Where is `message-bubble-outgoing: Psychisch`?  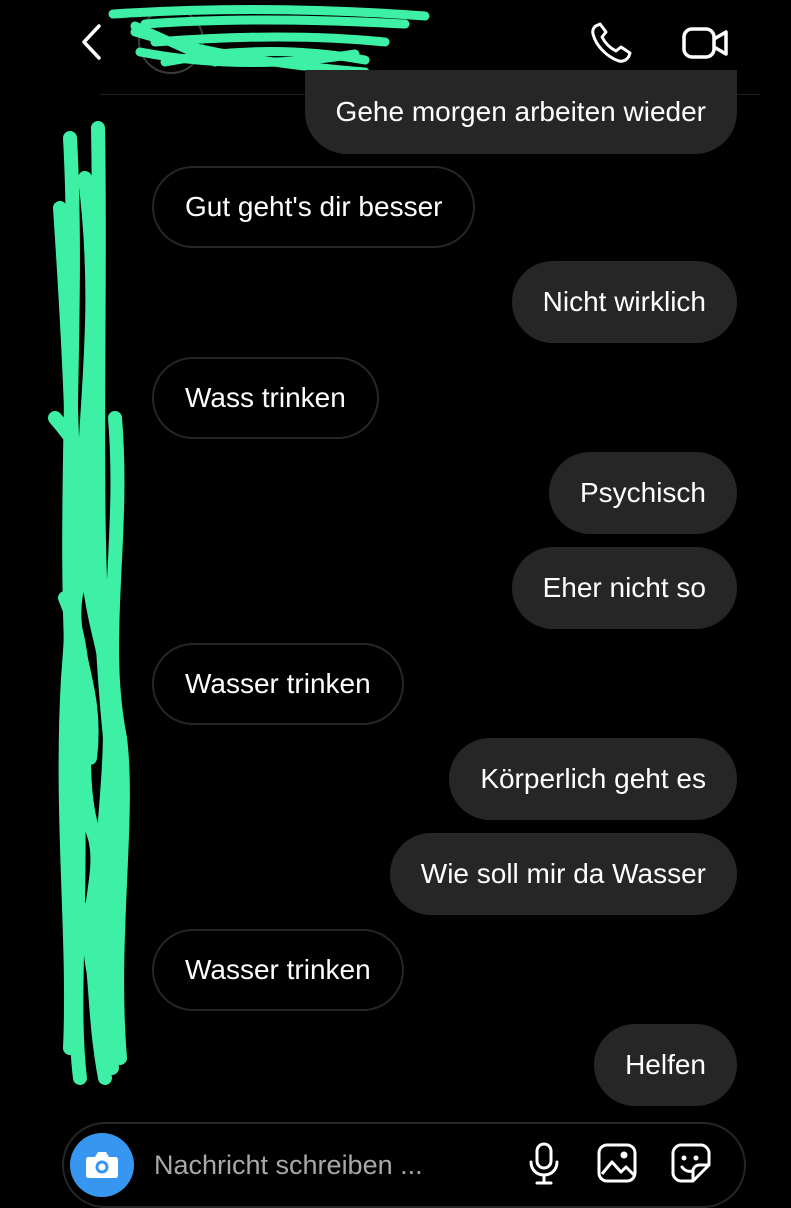 message-bubble-outgoing: Psychisch is located at coordinates (642, 493).